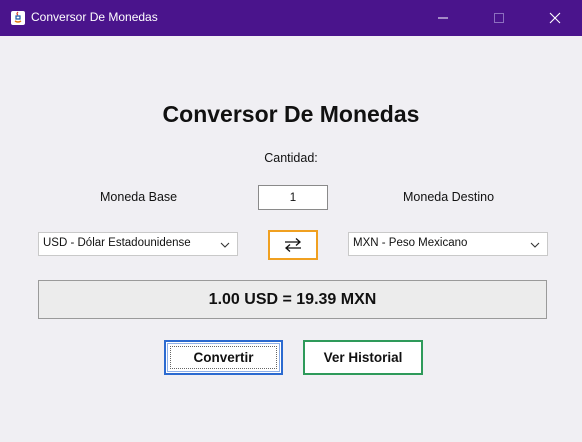 The image size is (582, 442). Describe the element at coordinates (410, 243) in the screenshot. I see `target-currency-value: MXN - Peso Mexicano` at that location.